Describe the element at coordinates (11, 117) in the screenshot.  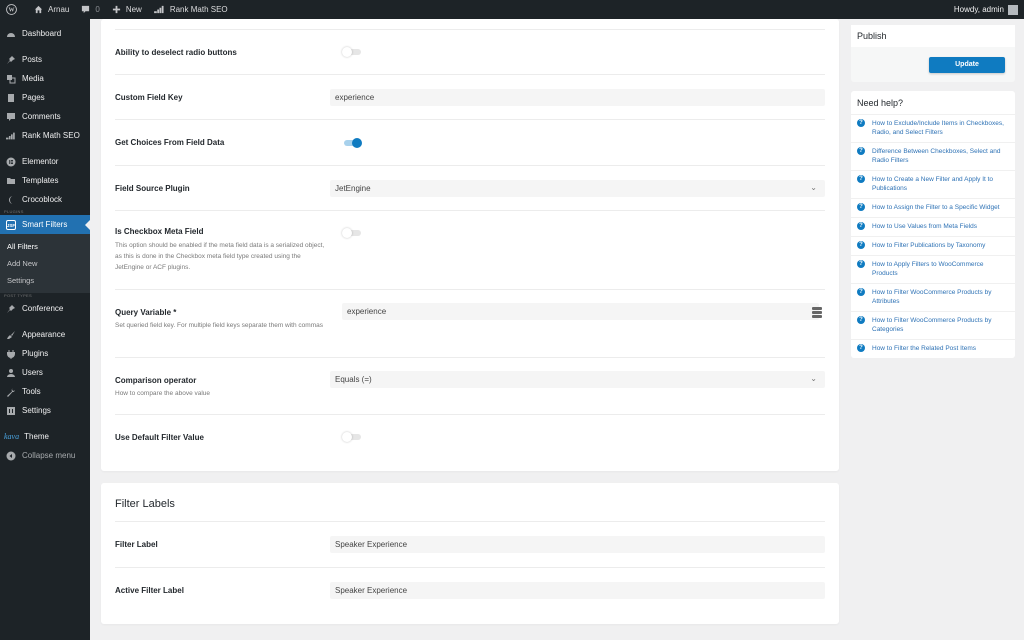
I see `comment-icon` at that location.